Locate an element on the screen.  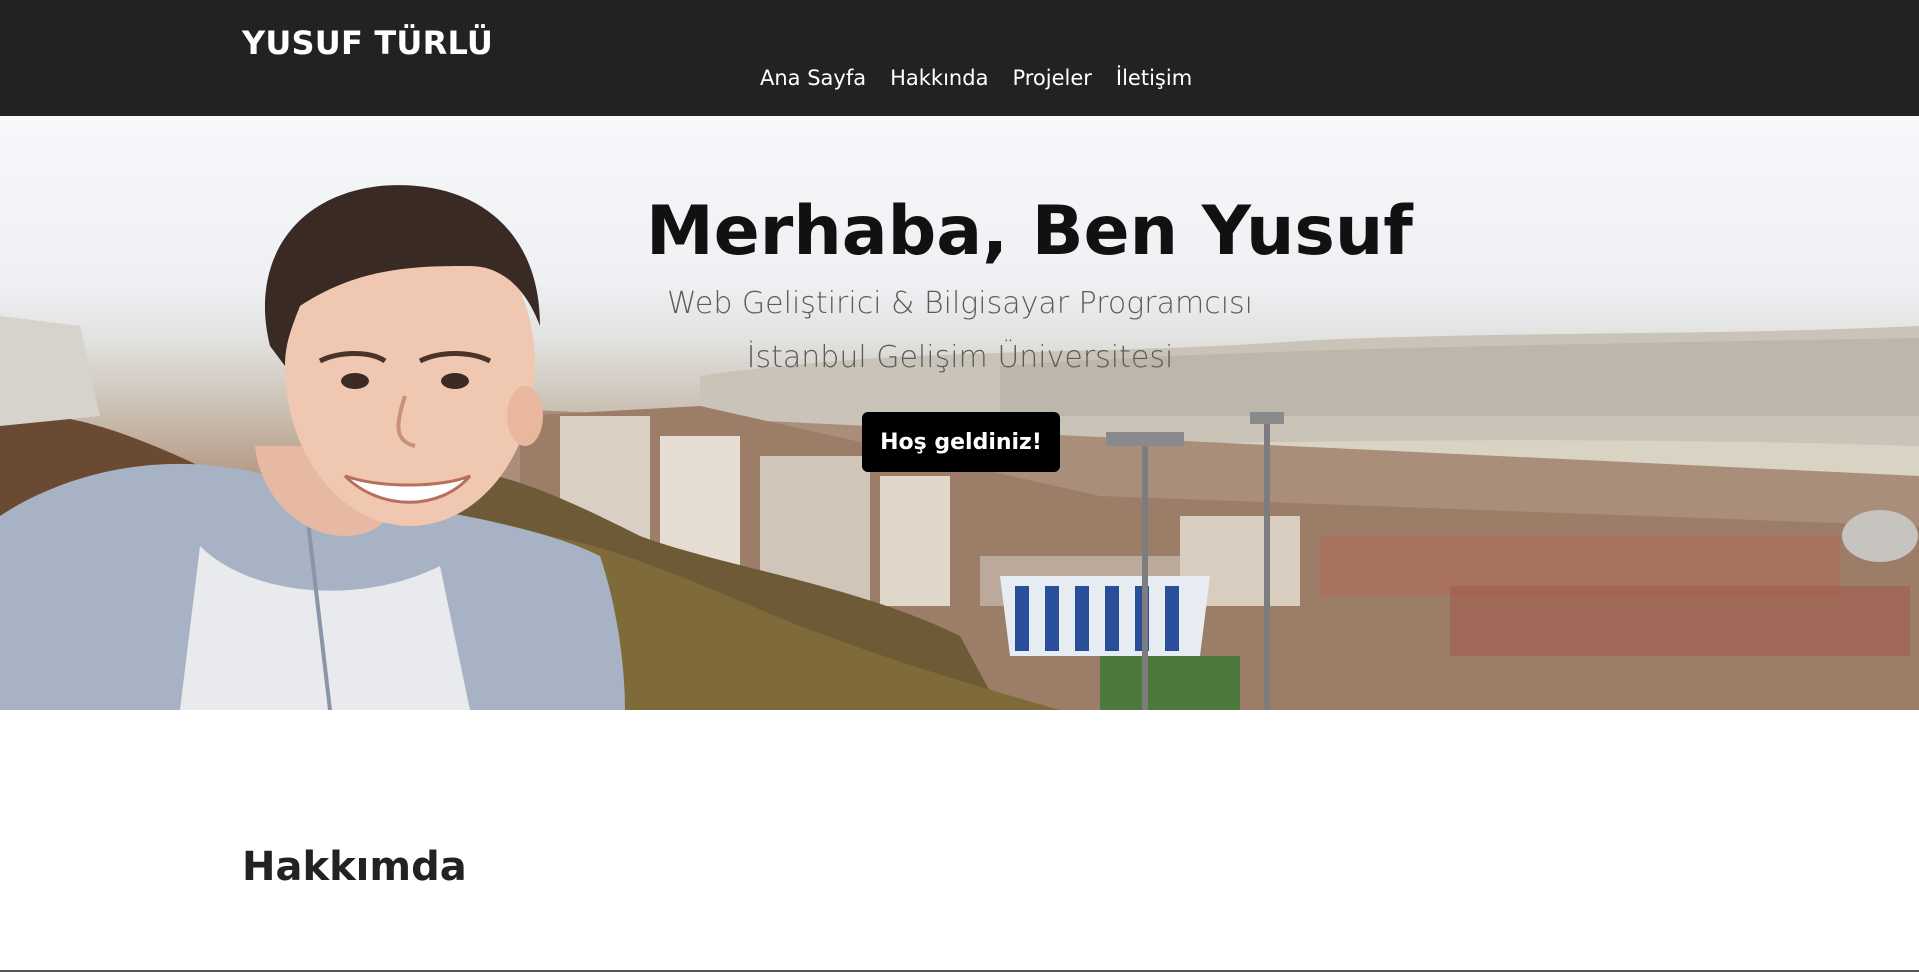
main-nav: Ana Sayfa Hakkında Projeler İletişim is located at coordinates (976, 78).